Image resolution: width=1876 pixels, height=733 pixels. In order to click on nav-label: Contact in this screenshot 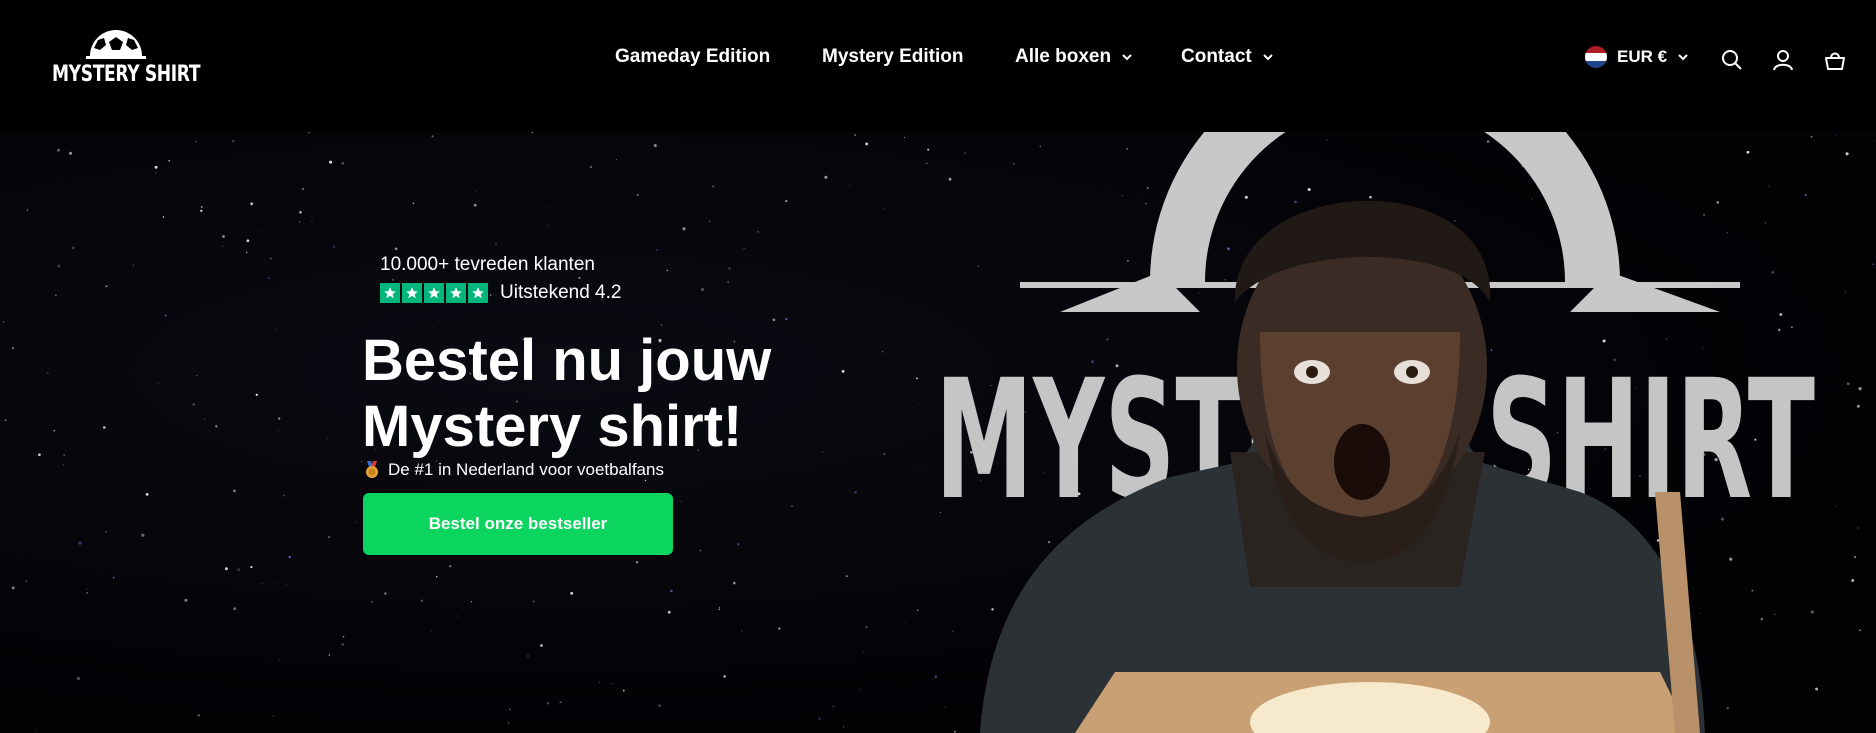, I will do `click(1216, 56)`.